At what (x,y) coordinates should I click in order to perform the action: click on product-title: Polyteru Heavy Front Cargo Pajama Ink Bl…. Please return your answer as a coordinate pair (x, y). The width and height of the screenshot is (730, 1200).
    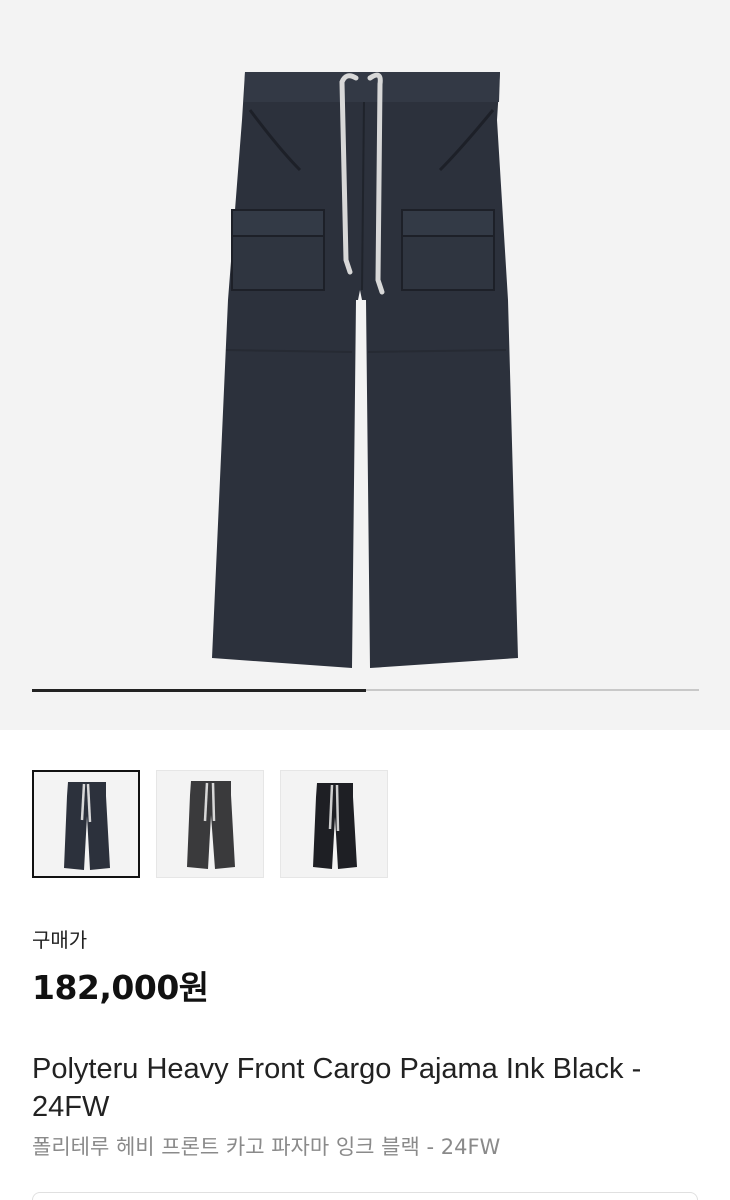
    Looking at the image, I should click on (337, 1088).